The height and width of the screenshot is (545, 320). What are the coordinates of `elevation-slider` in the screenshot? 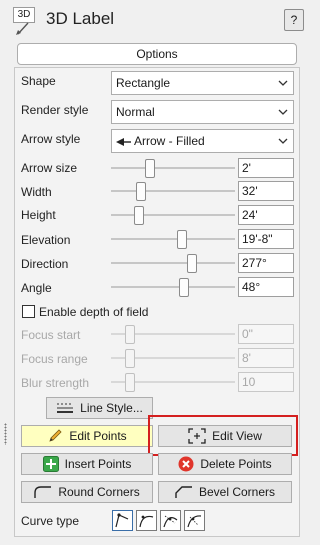 It's located at (173, 239).